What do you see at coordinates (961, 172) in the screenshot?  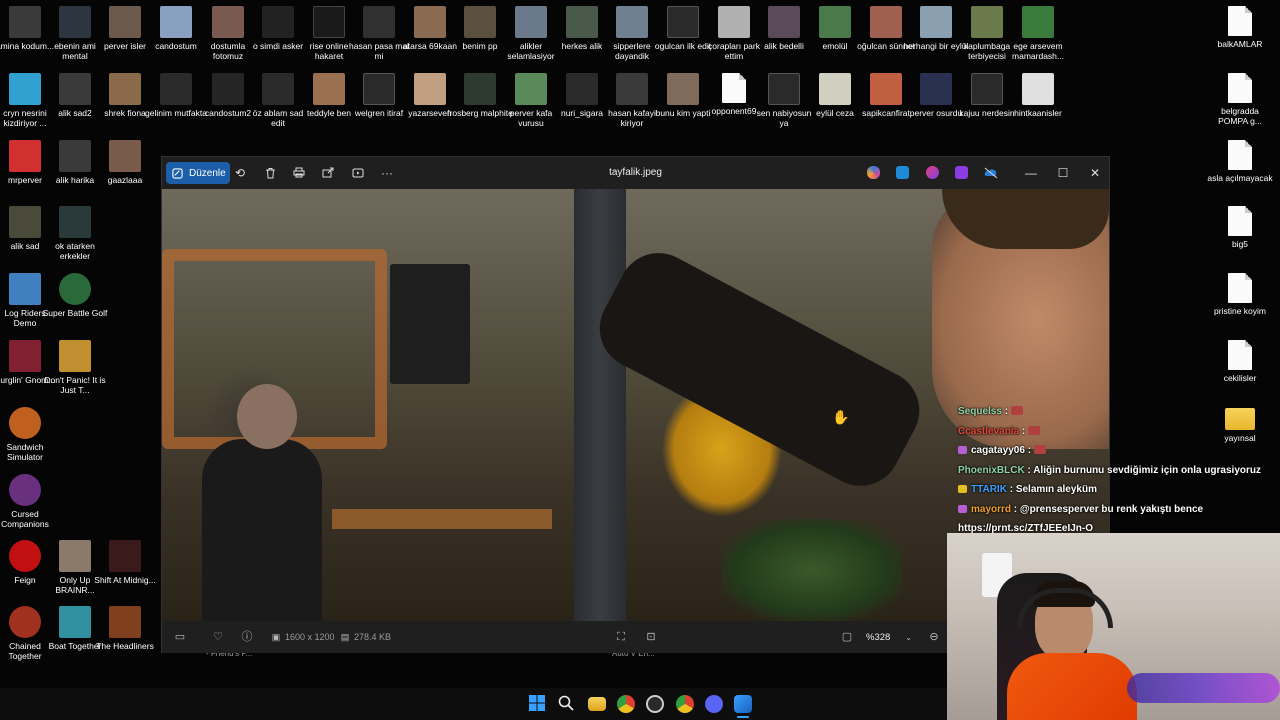 I see `clipchamp-icon` at bounding box center [961, 172].